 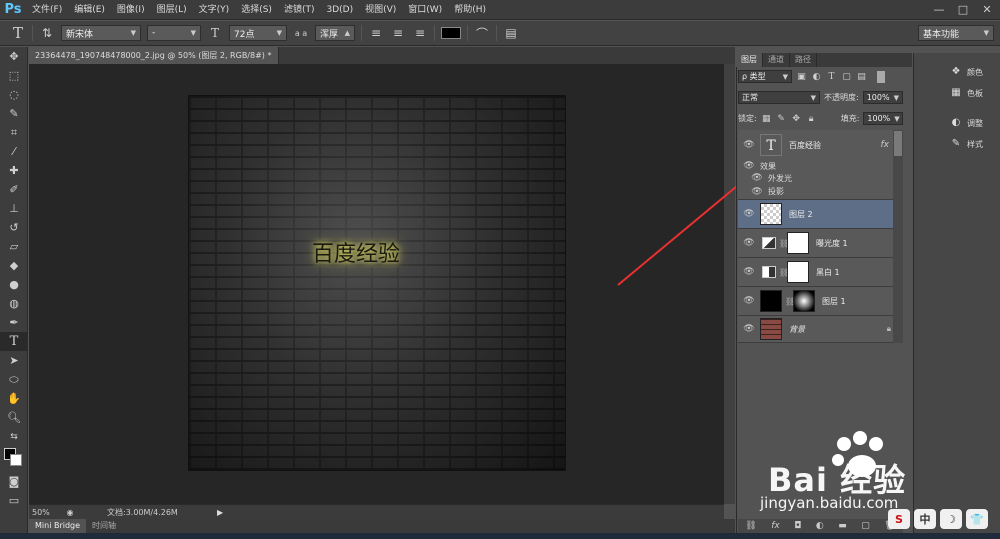 What do you see at coordinates (14, 500) in the screenshot?
I see `screen-mode-icon: ▭` at bounding box center [14, 500].